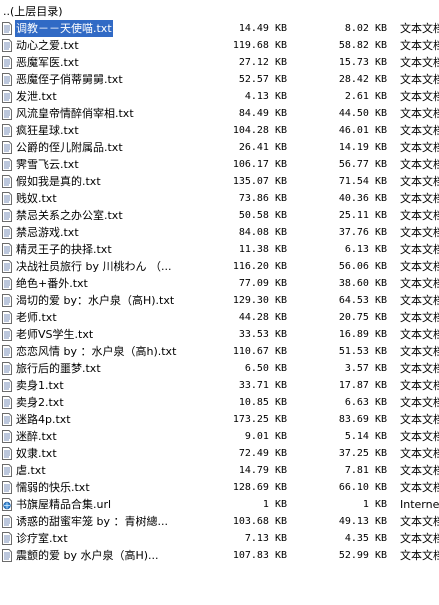 Image resolution: width=439 pixels, height=605 pixels. What do you see at coordinates (265, 538) in the screenshot?
I see `file-size: 7.13 KB` at bounding box center [265, 538].